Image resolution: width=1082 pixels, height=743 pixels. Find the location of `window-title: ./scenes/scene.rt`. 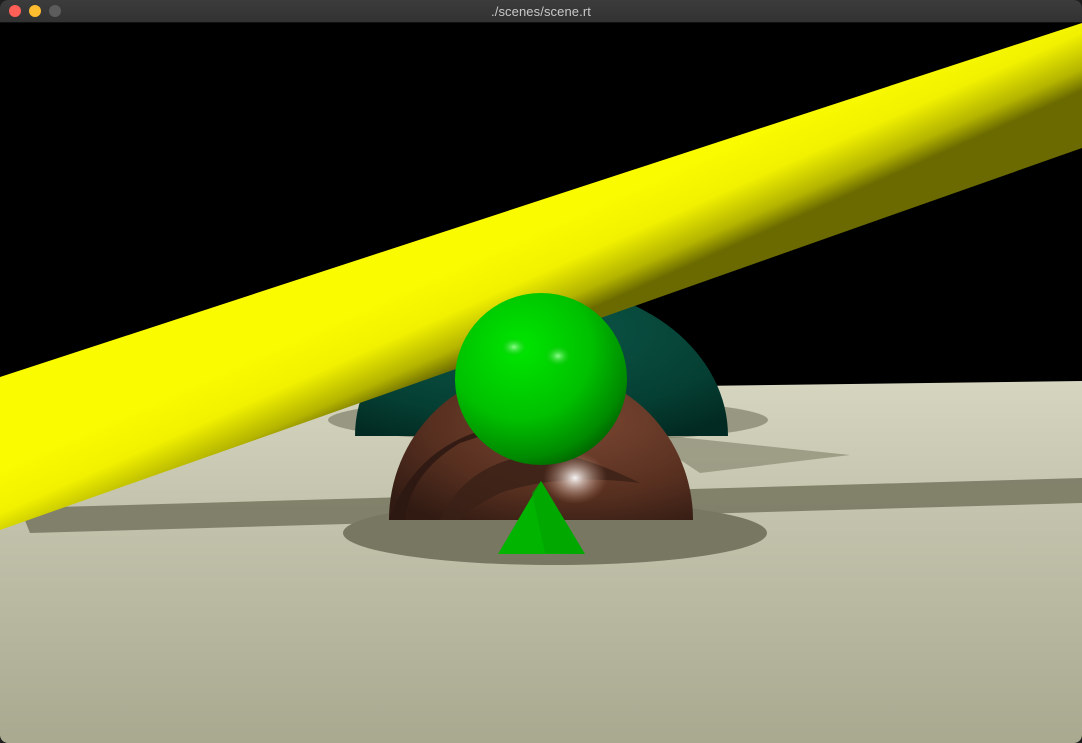

window-title: ./scenes/scene.rt is located at coordinates (541, 11).